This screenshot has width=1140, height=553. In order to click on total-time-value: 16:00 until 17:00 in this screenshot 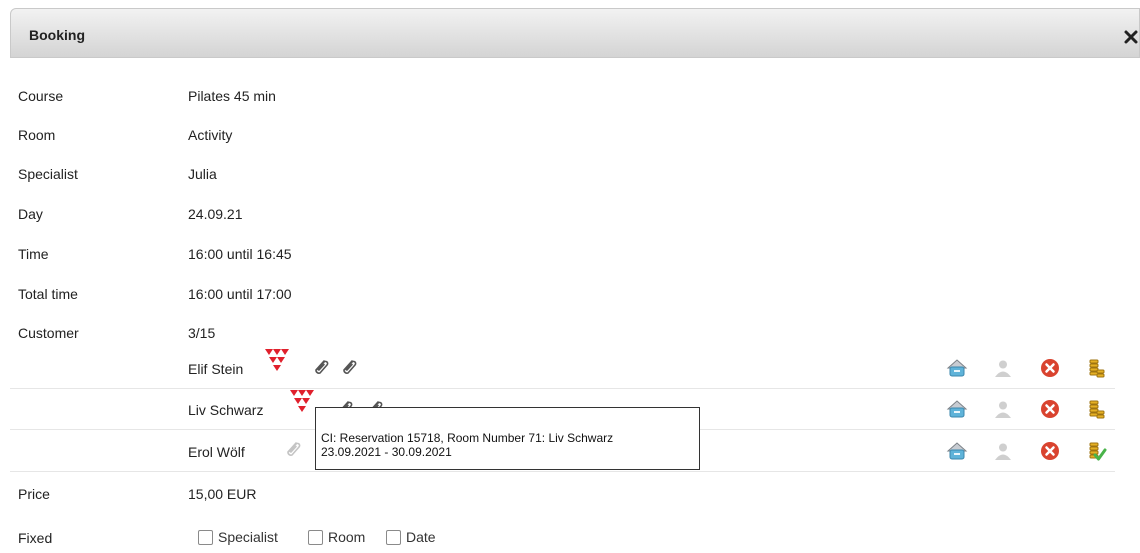, I will do `click(240, 294)`.